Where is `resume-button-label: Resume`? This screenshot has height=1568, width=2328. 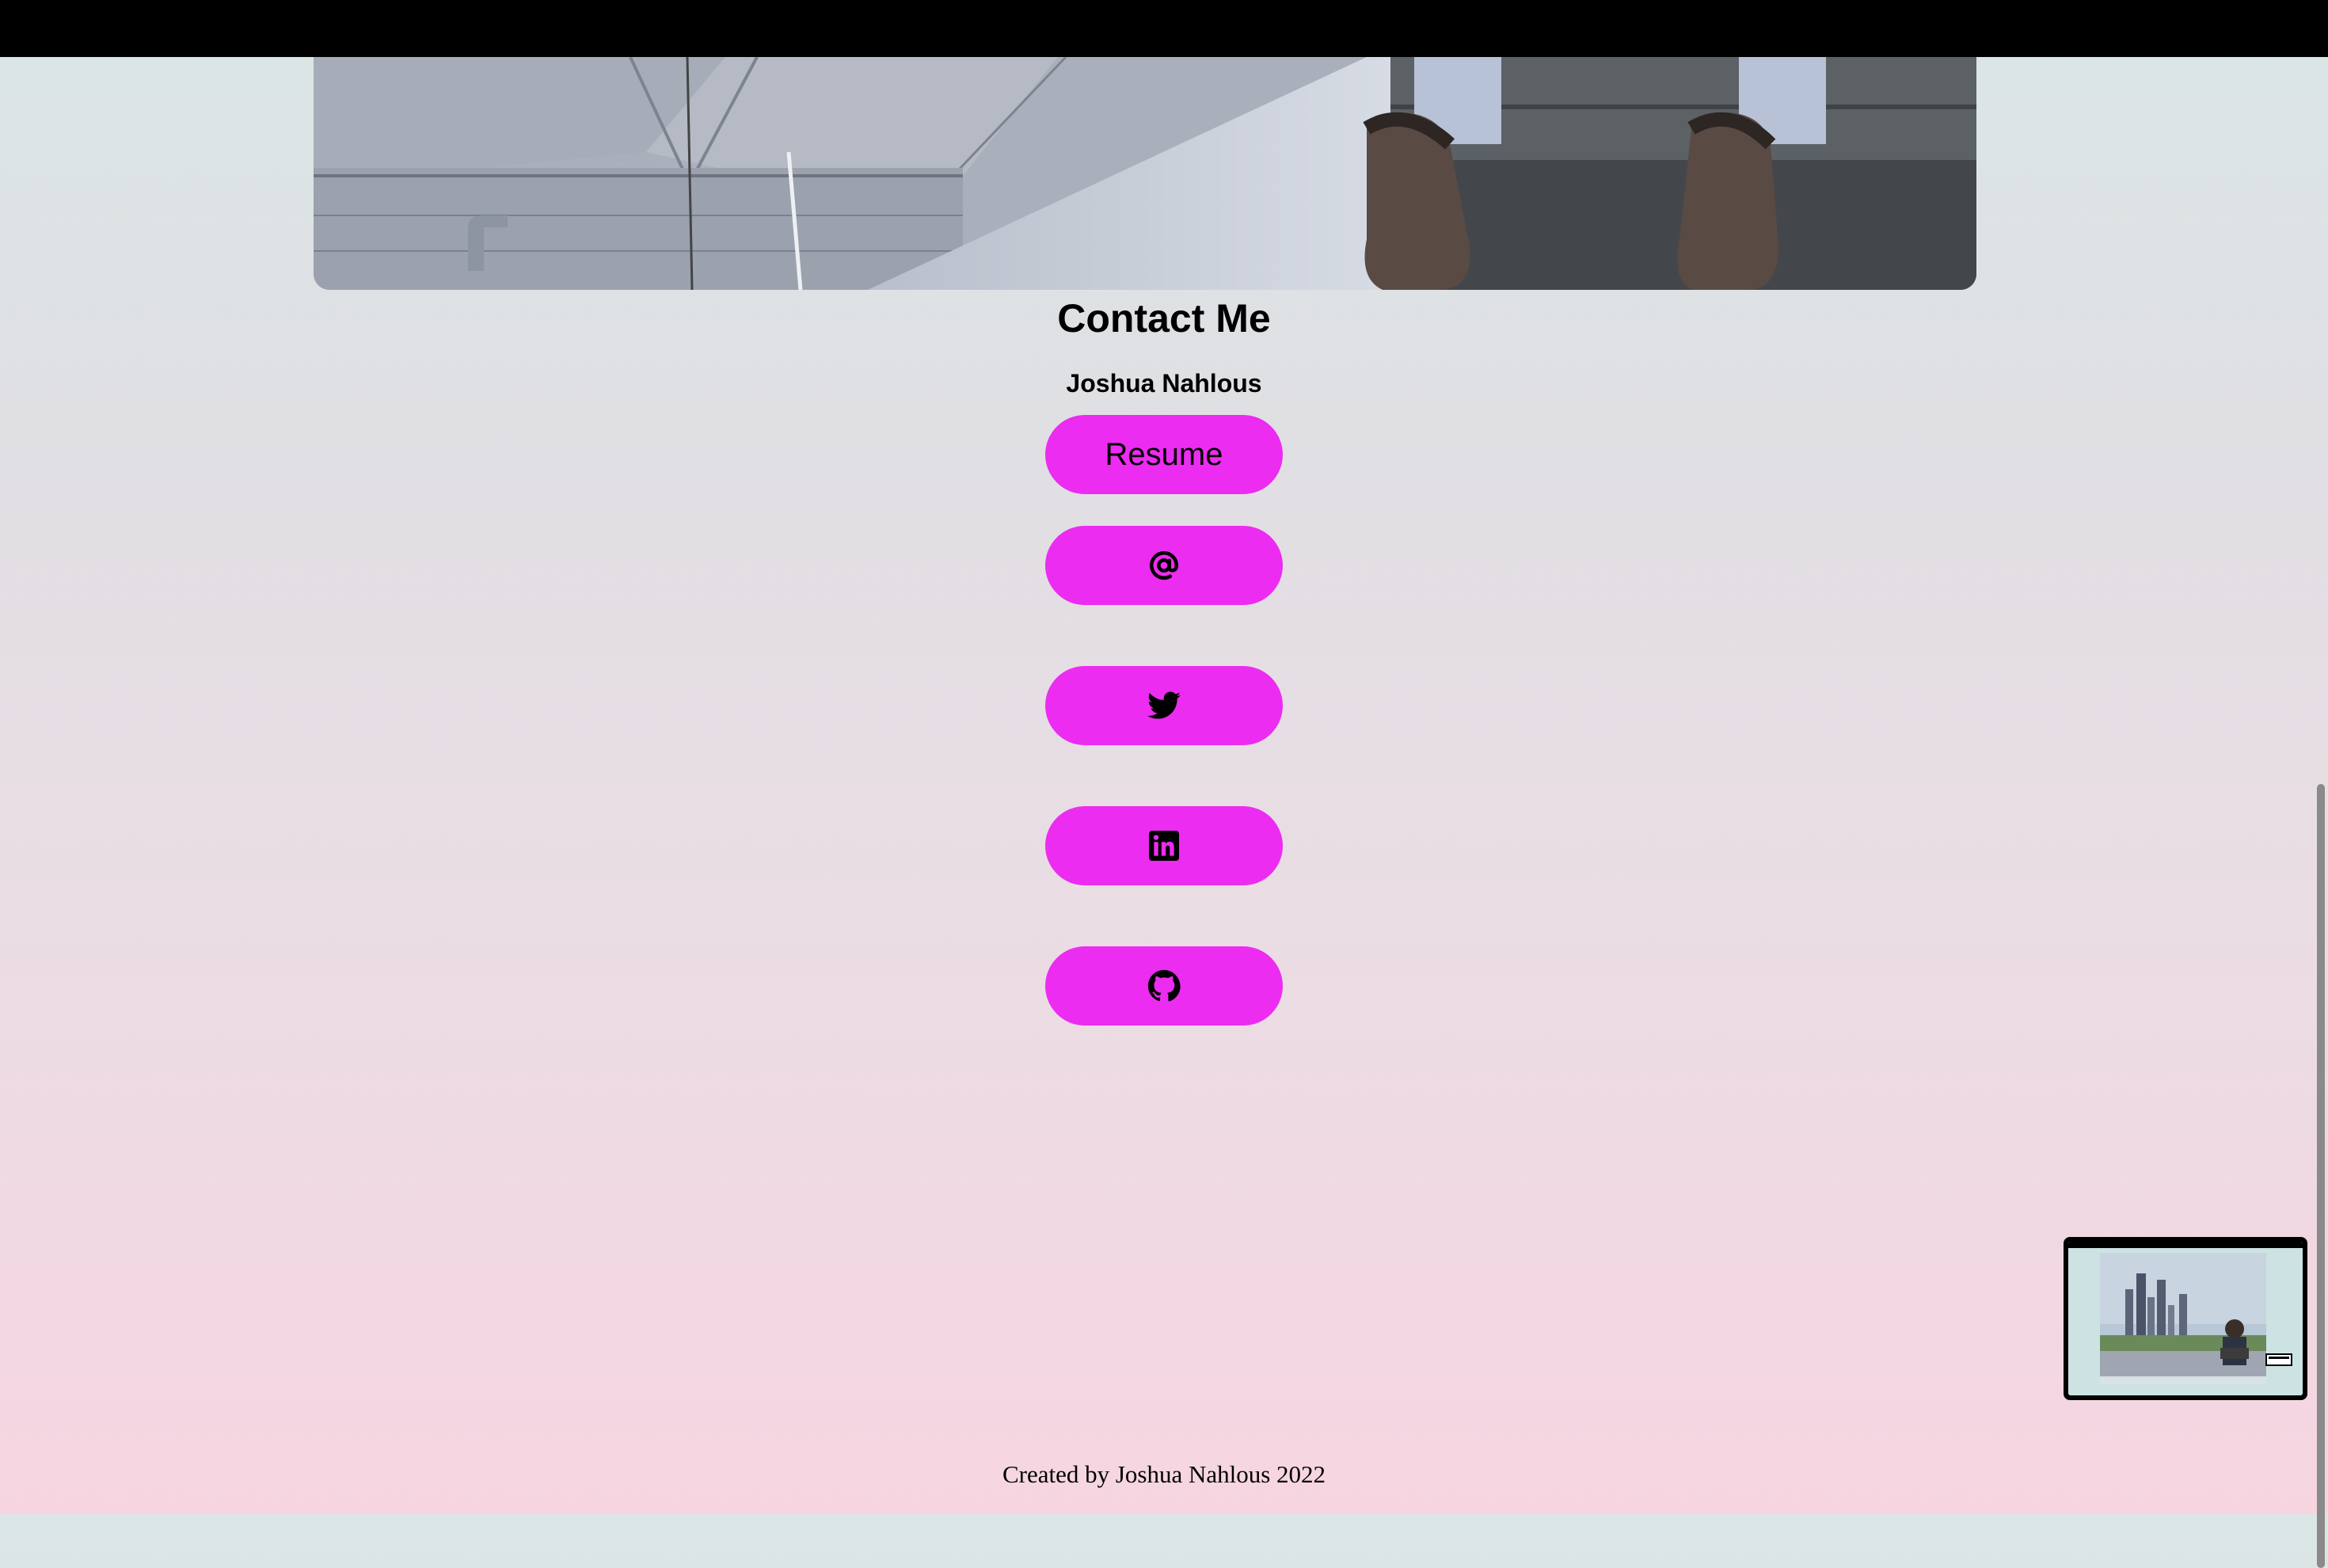 resume-button-label: Resume is located at coordinates (1164, 454).